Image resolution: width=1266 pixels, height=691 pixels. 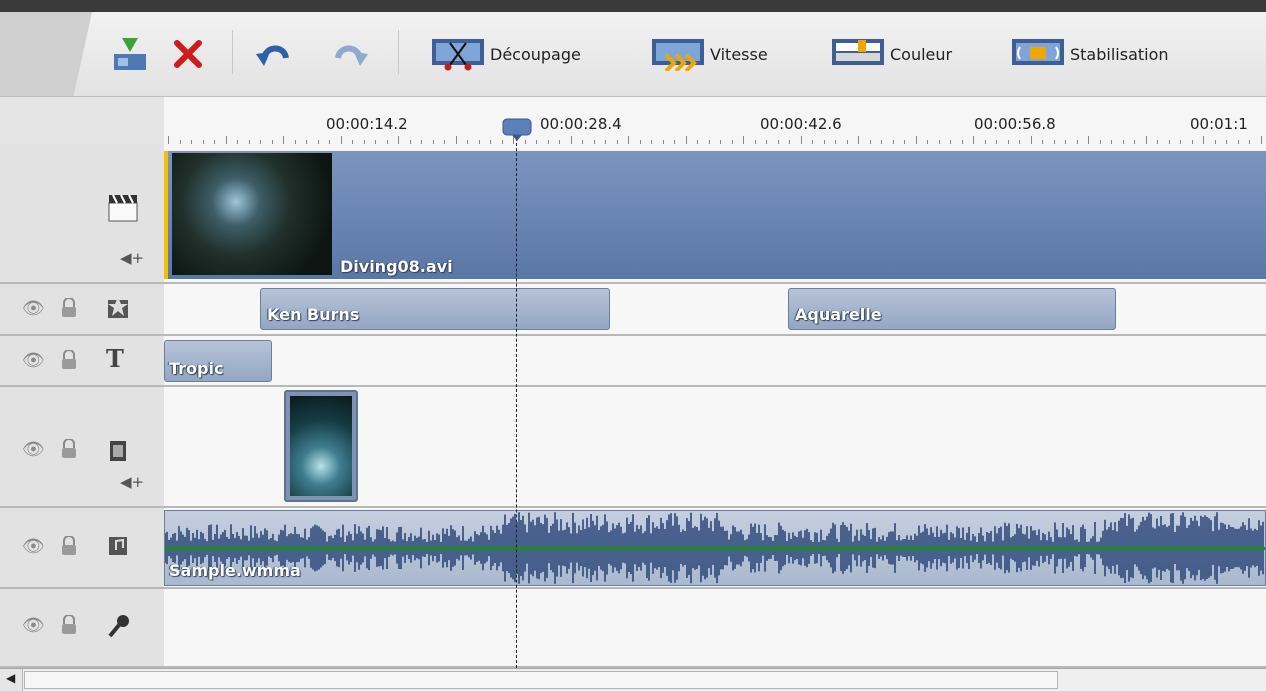 What do you see at coordinates (715, 361) in the screenshot?
I see `text-track-lane: Tropic` at bounding box center [715, 361].